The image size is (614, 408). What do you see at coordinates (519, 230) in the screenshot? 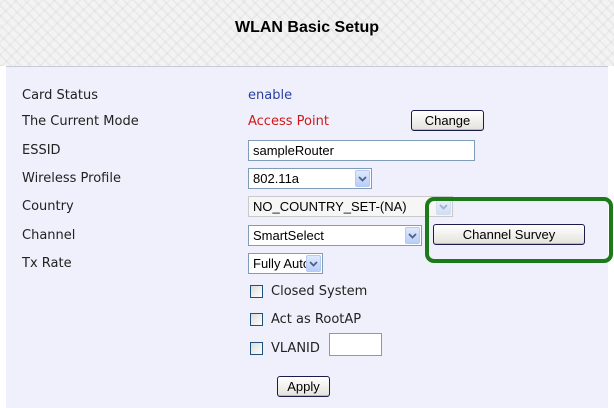
I see `channel-survey-highlight` at bounding box center [519, 230].